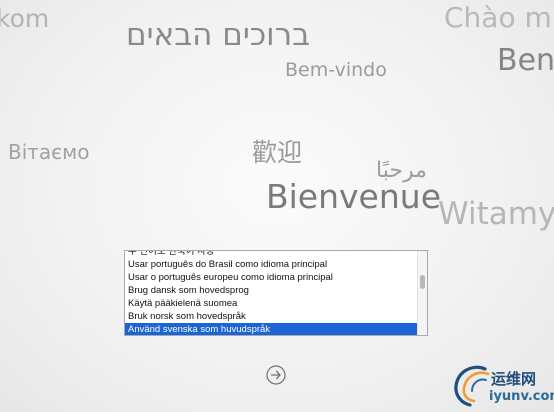  What do you see at coordinates (49, 152) in the screenshot?
I see `welcome-word-ukrainian: Вітаємо` at bounding box center [49, 152].